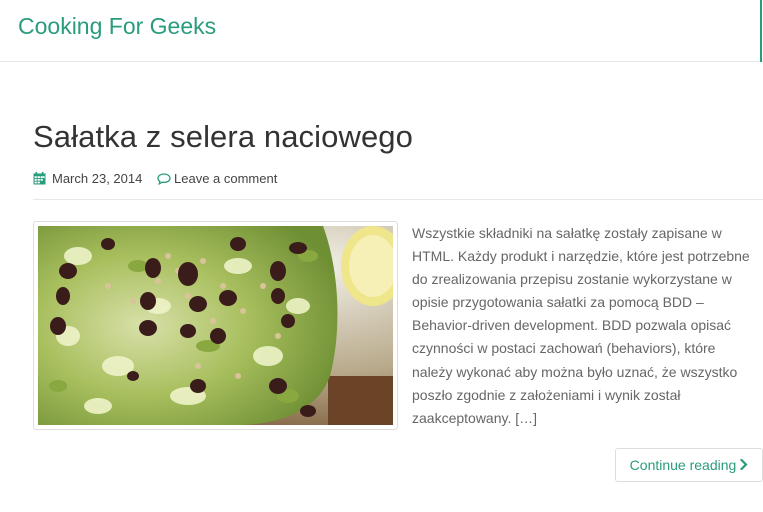 This screenshot has height=512, width=763. Describe the element at coordinates (165, 178) in the screenshot. I see `comment-icon` at that location.